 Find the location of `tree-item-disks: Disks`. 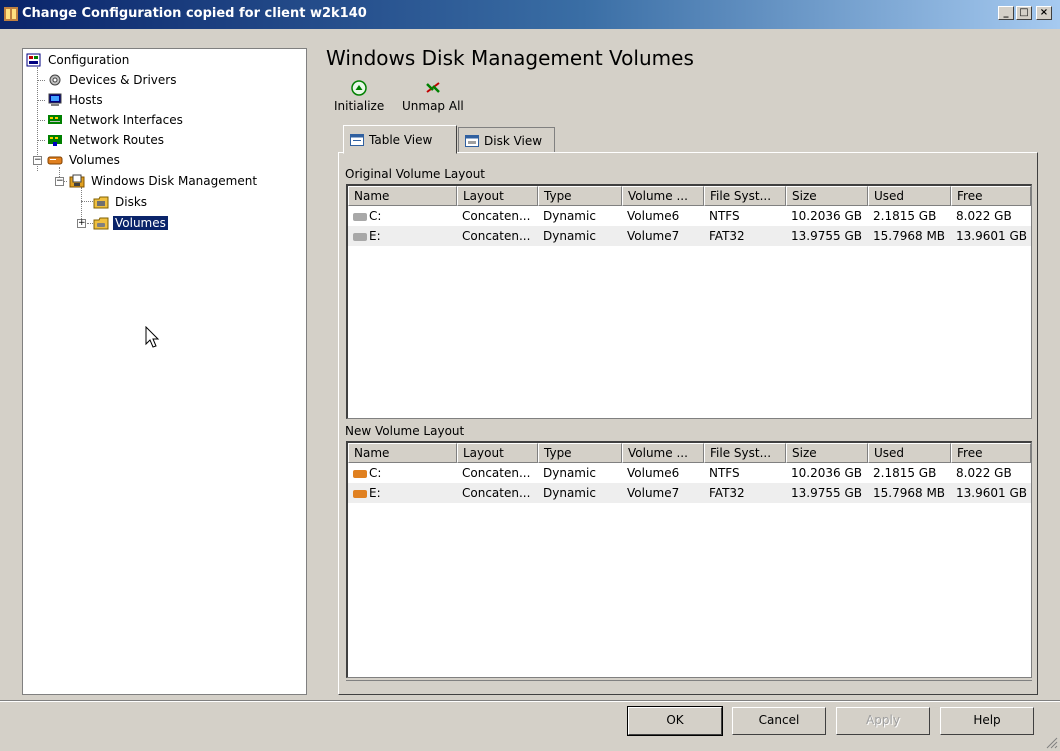

tree-item-disks: Disks is located at coordinates (121, 202).